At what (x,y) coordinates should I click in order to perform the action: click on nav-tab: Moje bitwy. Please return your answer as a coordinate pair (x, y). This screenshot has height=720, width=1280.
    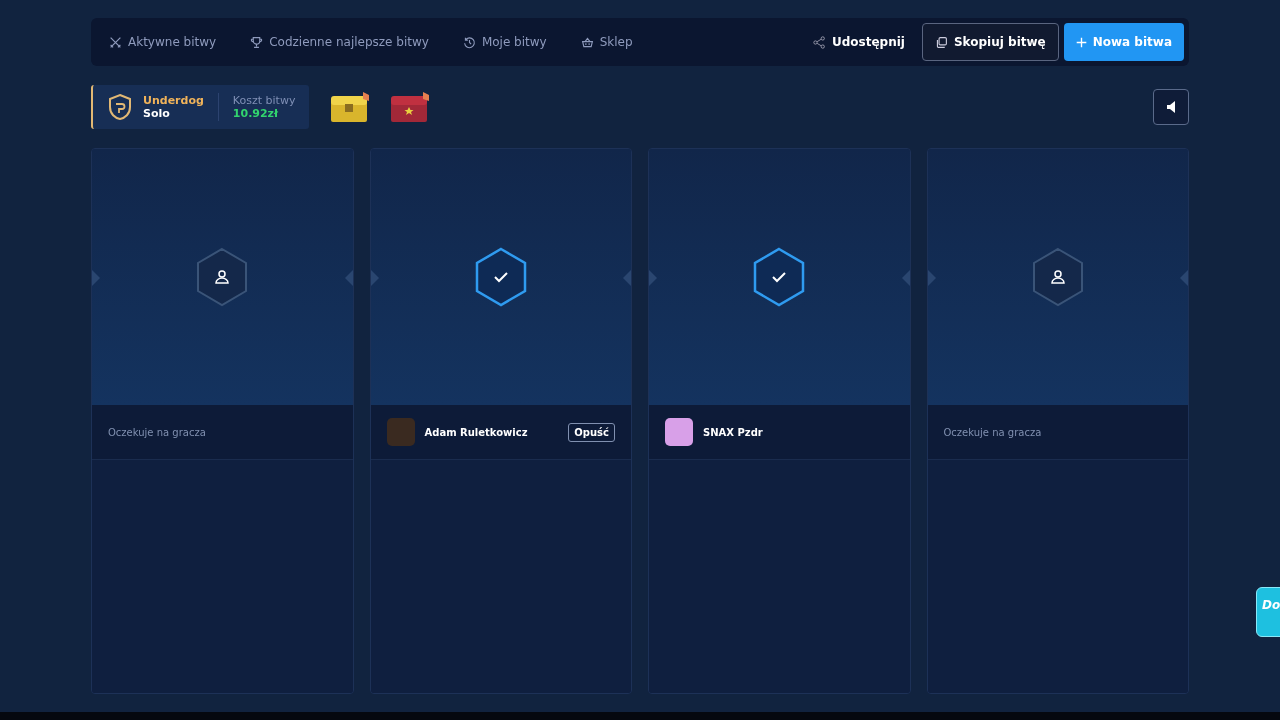
    Looking at the image, I should click on (504, 42).